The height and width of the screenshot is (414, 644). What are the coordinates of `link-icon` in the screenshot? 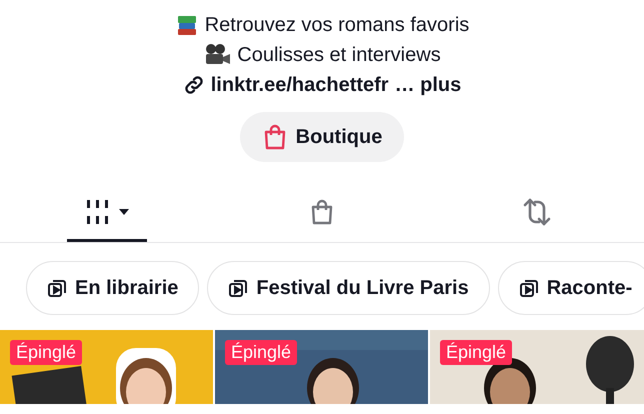 It's located at (193, 85).